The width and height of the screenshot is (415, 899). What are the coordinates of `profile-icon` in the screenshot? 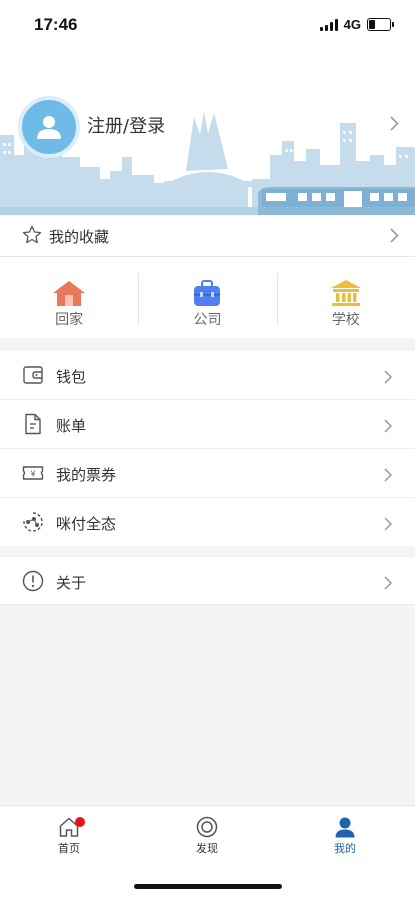 It's located at (345, 827).